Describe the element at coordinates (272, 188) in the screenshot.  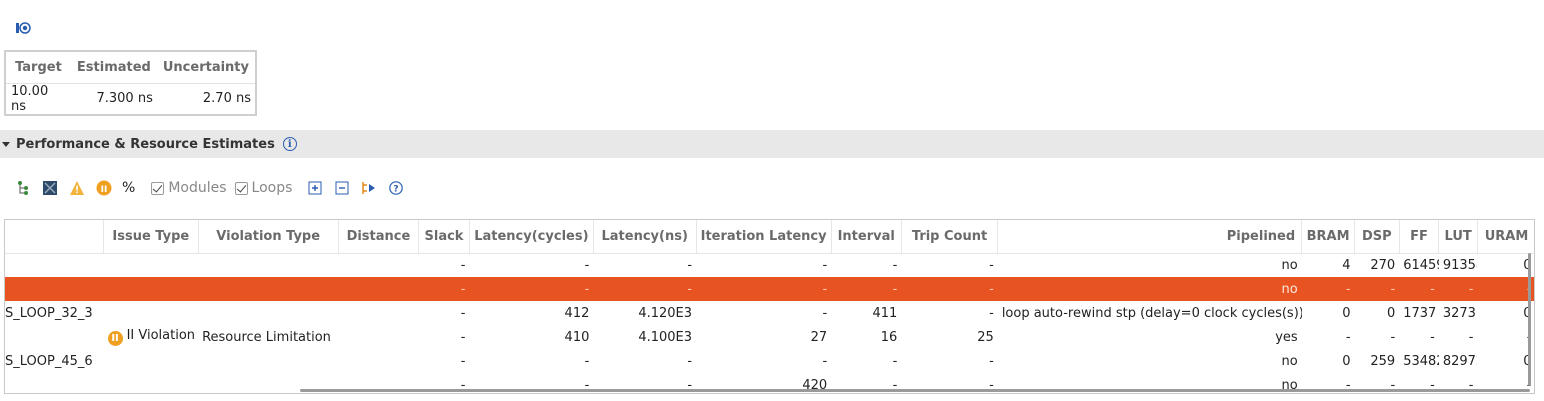
I see `loops-checkbox-label: Loops` at that location.